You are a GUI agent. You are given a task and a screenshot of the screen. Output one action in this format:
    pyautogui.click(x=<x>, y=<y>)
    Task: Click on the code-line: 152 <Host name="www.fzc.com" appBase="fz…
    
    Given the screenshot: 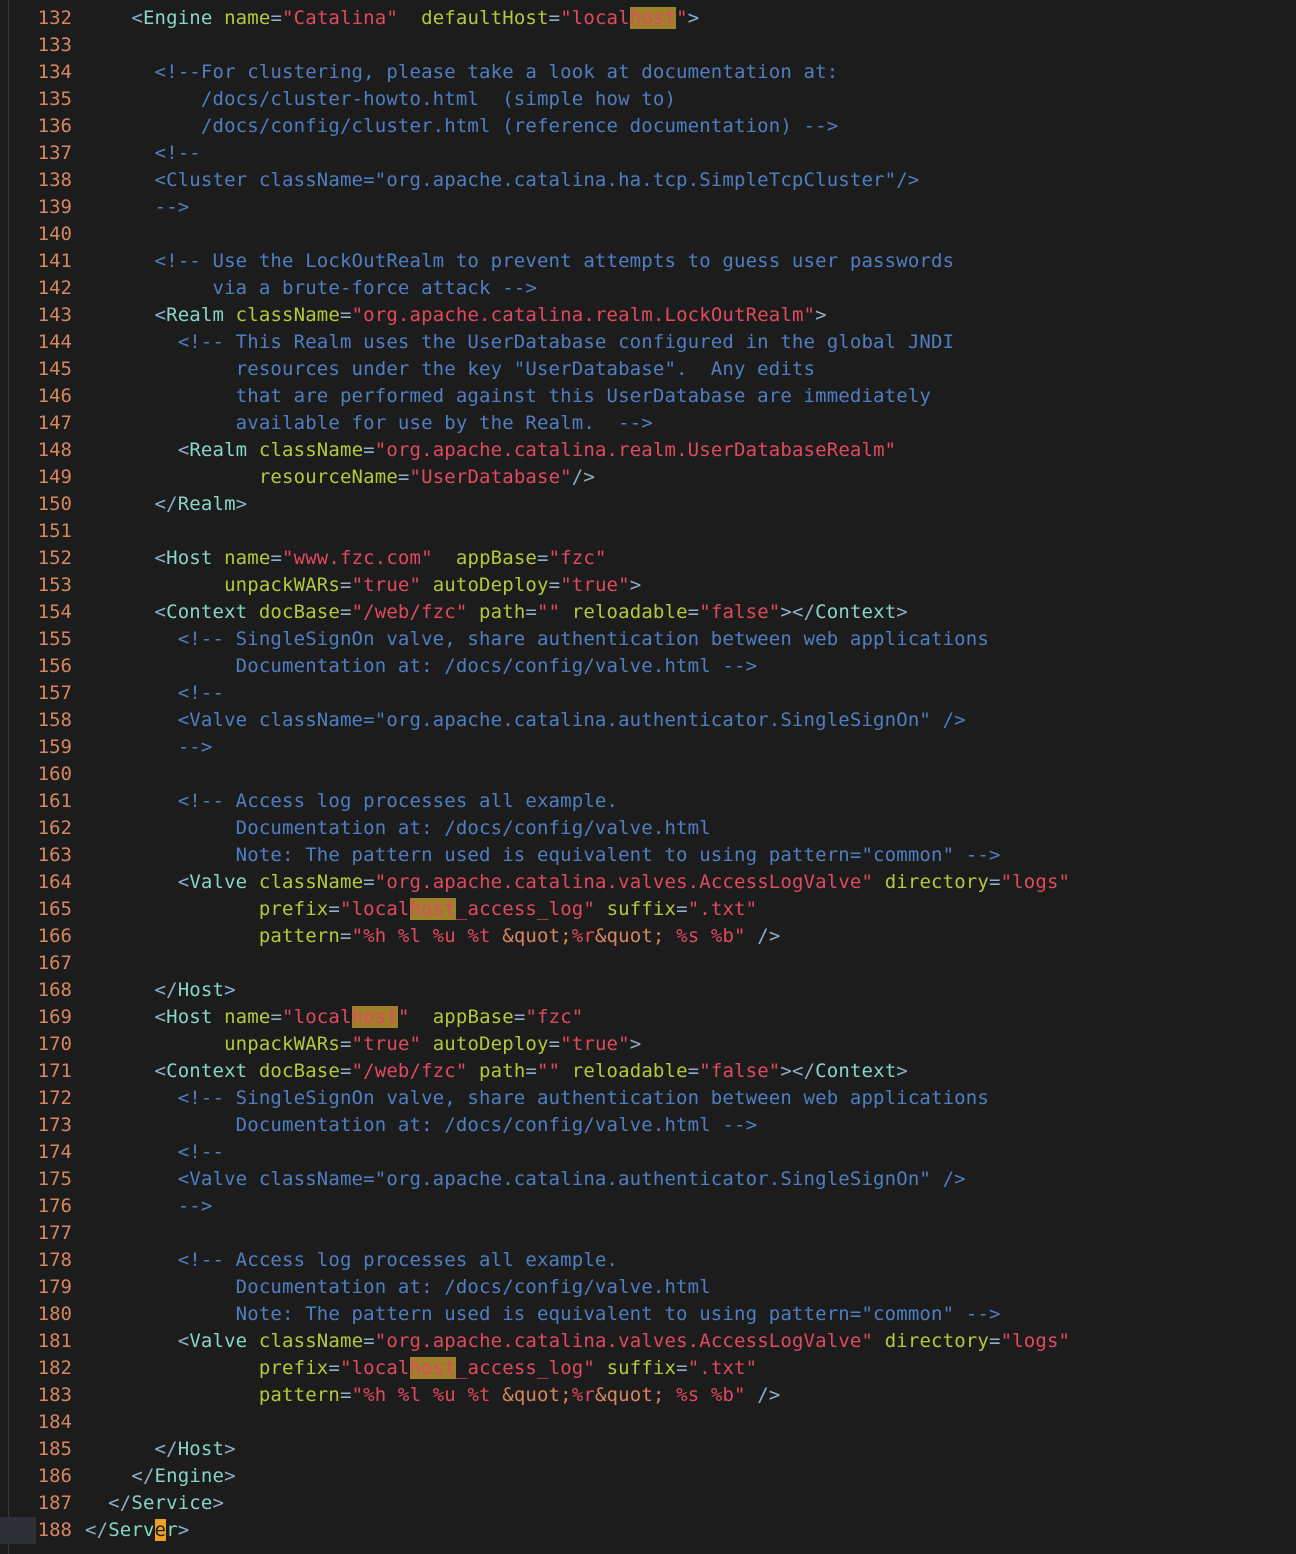 What is the action you would take?
    pyautogui.click(x=648, y=558)
    